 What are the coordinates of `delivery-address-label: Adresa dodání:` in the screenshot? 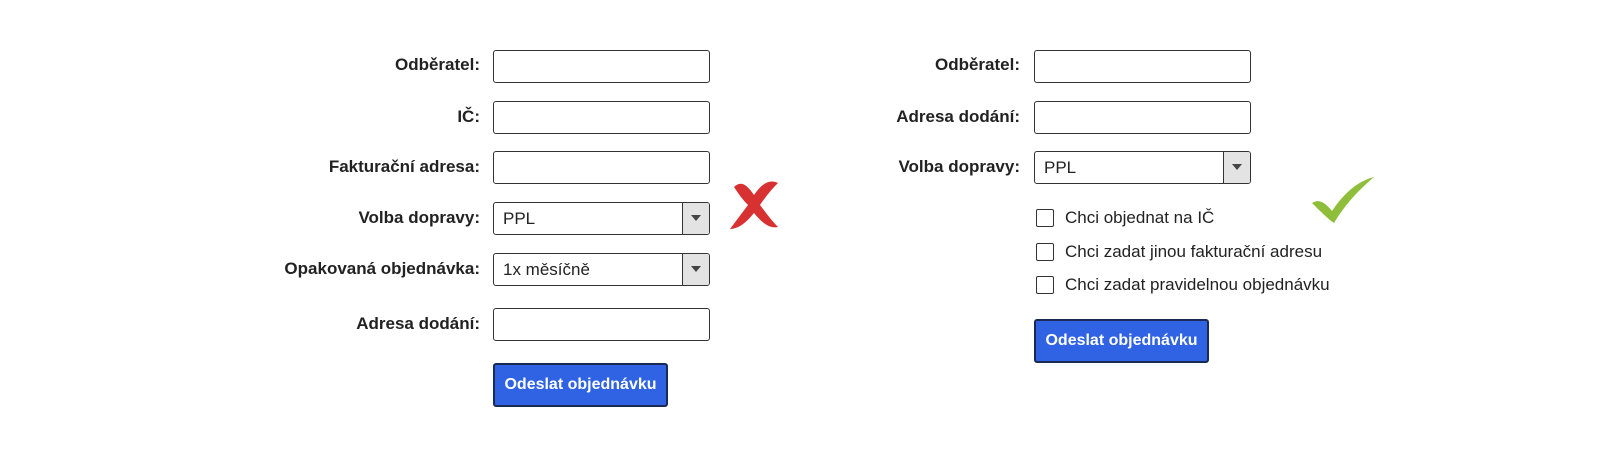 It's located at (958, 116).